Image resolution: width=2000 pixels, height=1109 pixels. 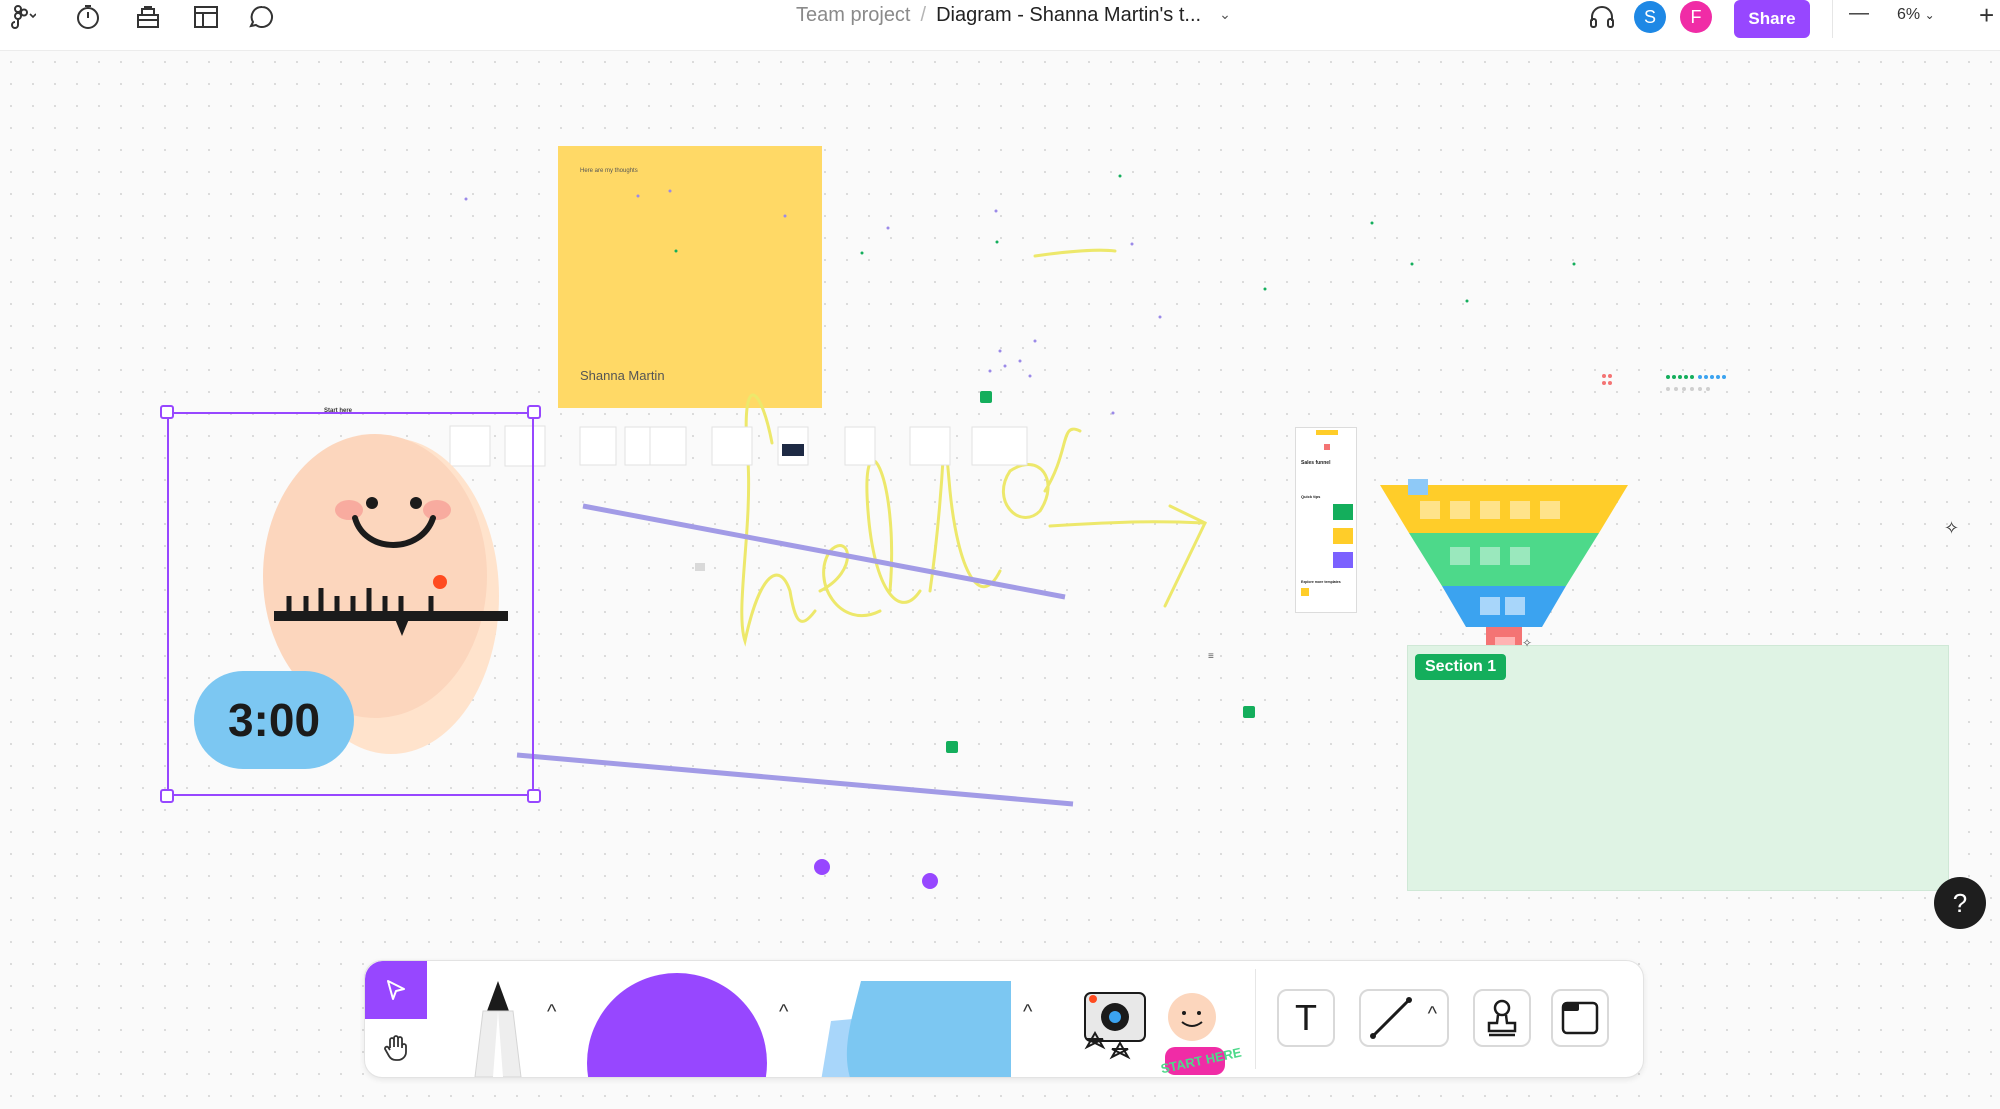 I want to click on selected-frame: Start here 3:00, so click(x=350, y=602).